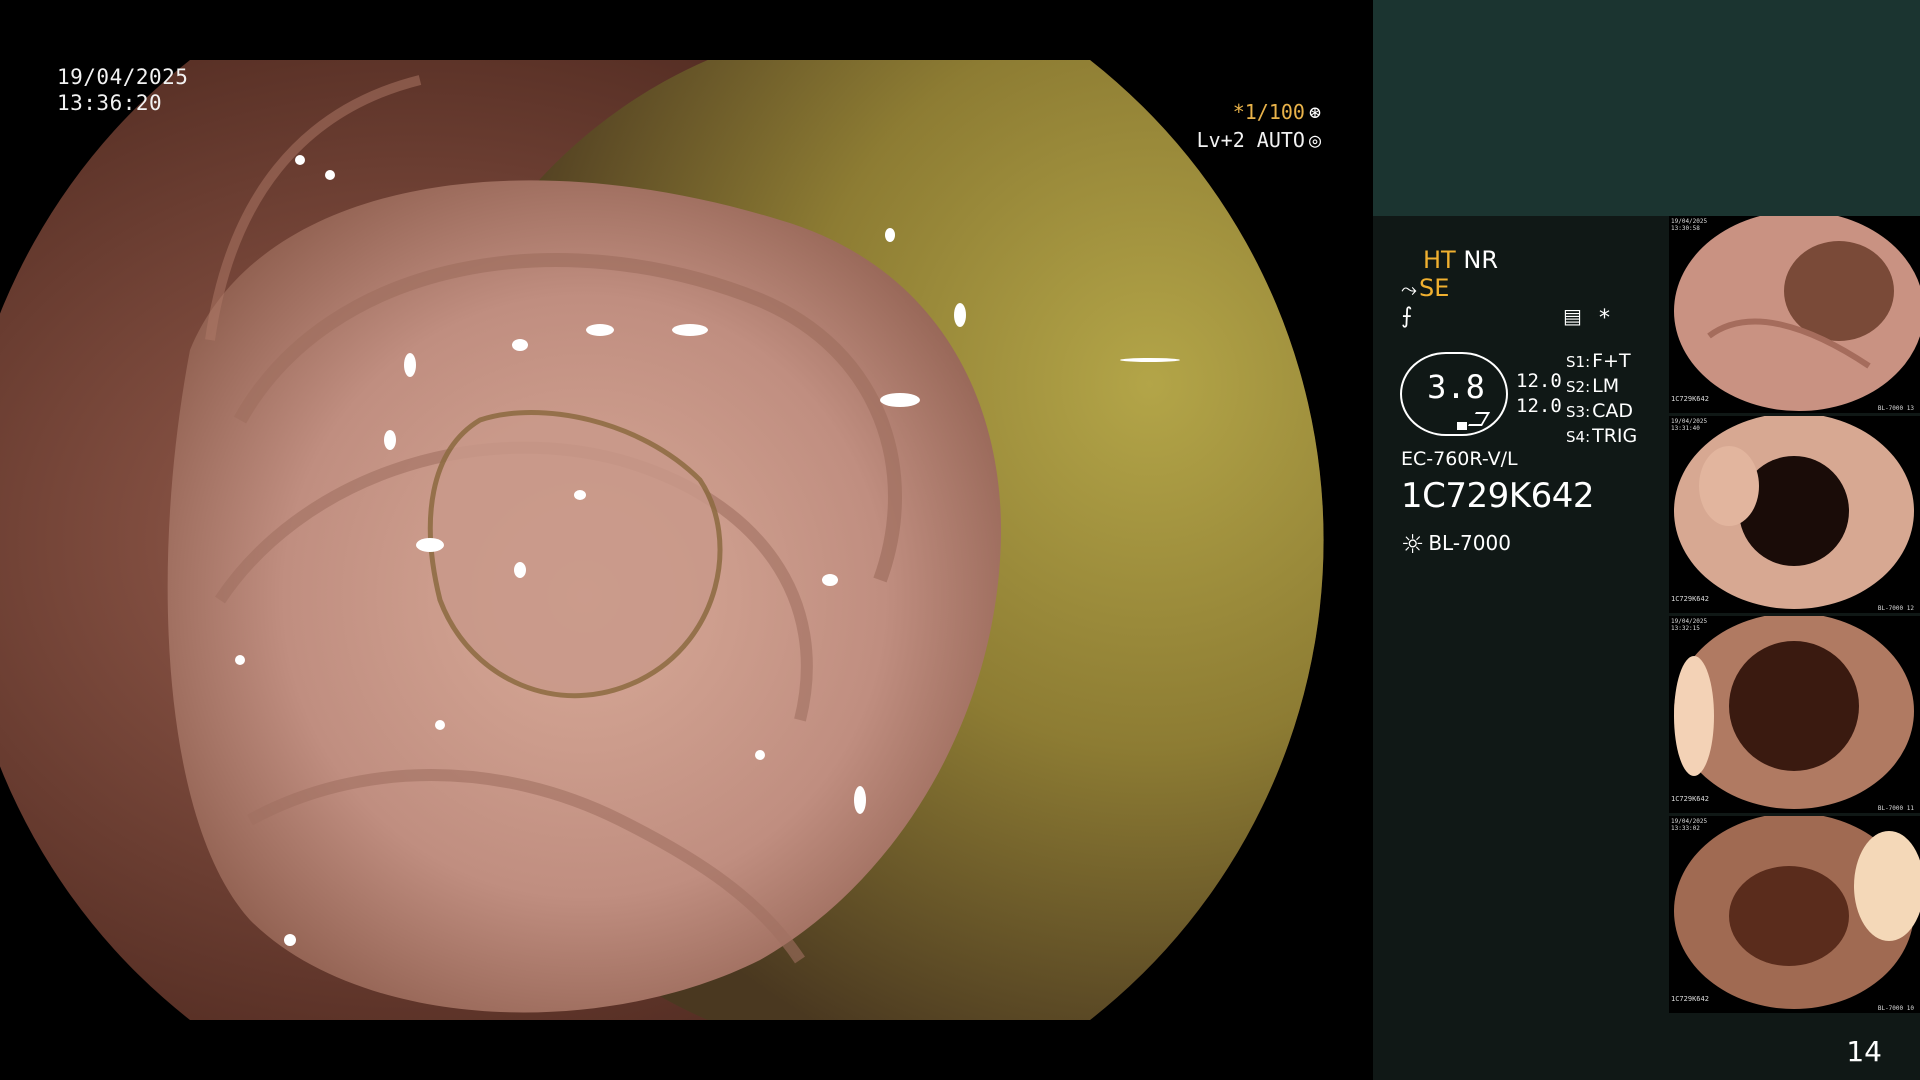 The height and width of the screenshot is (1080, 1920). What do you see at coordinates (1613, 411) in the screenshot?
I see `switch-value: CAD` at bounding box center [1613, 411].